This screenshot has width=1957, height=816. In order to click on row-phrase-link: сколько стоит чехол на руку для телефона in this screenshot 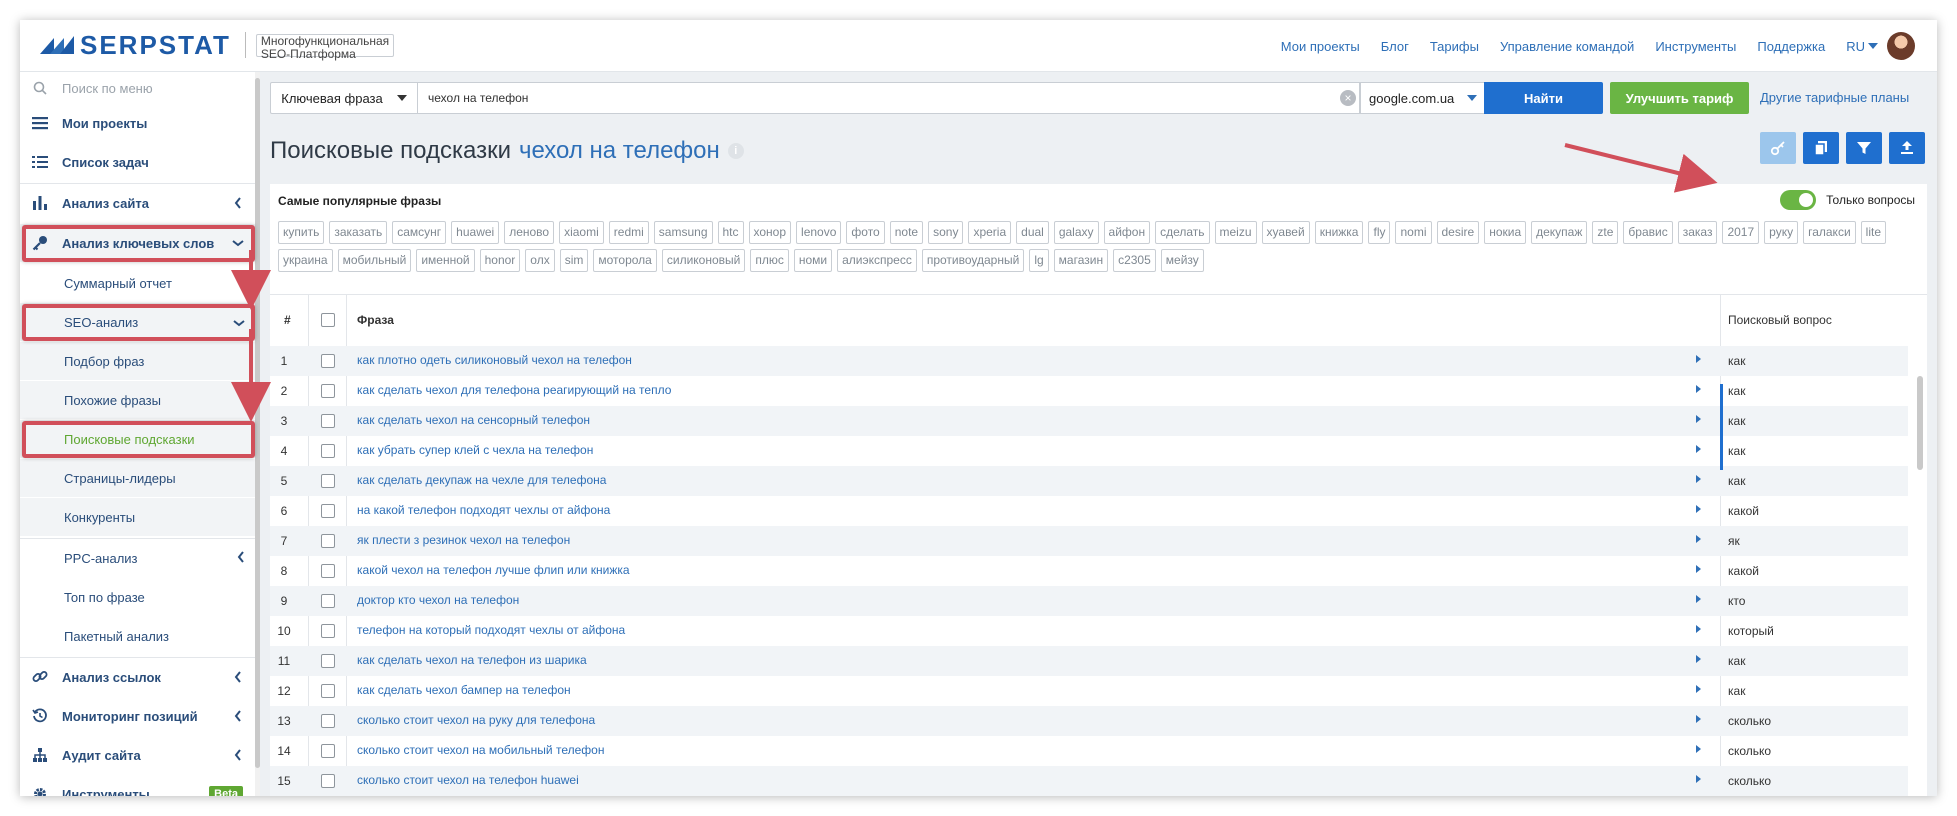, I will do `click(476, 720)`.